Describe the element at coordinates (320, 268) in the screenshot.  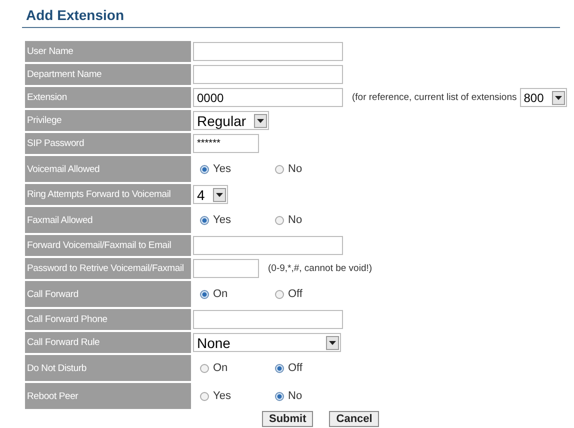
I see `hint-text: (0-9,*,#, cannot be void!)` at that location.